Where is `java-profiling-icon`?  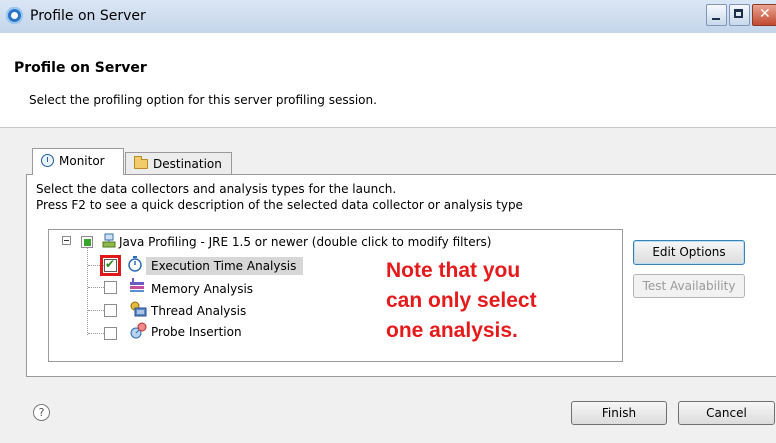
java-profiling-icon is located at coordinates (109, 241).